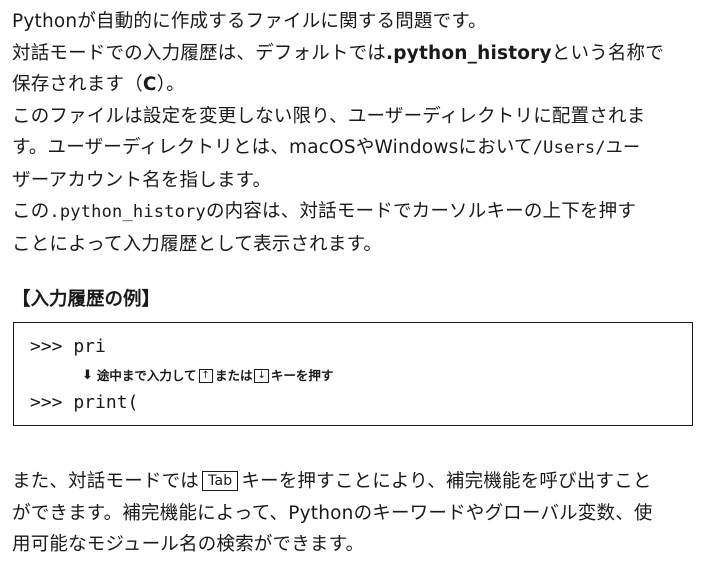 The width and height of the screenshot is (710, 572). I want to click on text: 保存されます（, so click(77, 84).